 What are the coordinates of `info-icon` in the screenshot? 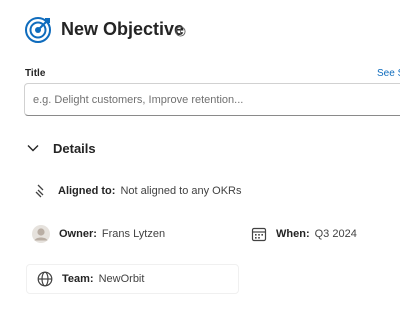 It's located at (180, 31).